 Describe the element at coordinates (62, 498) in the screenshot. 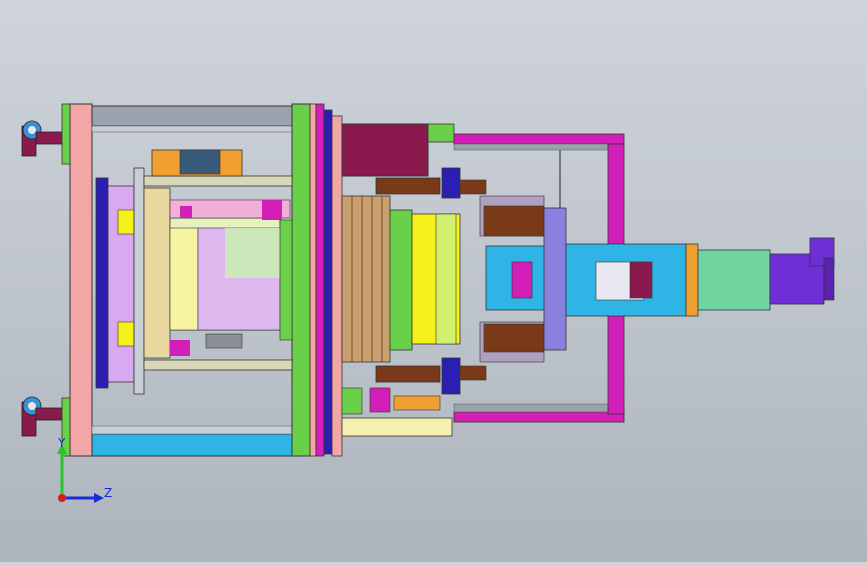

I see `x-axis-icon` at that location.